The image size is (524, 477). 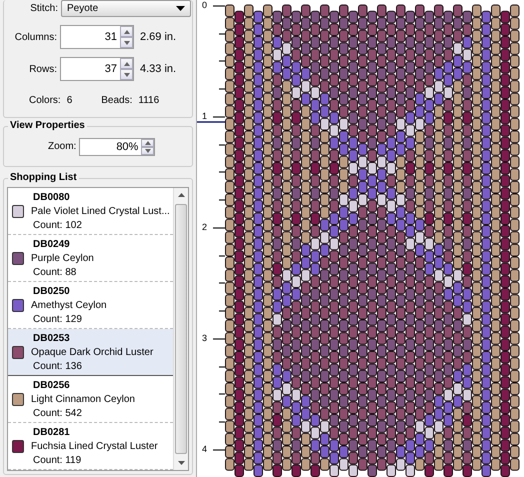 I want to click on scrollbar-thumb, so click(x=181, y=329).